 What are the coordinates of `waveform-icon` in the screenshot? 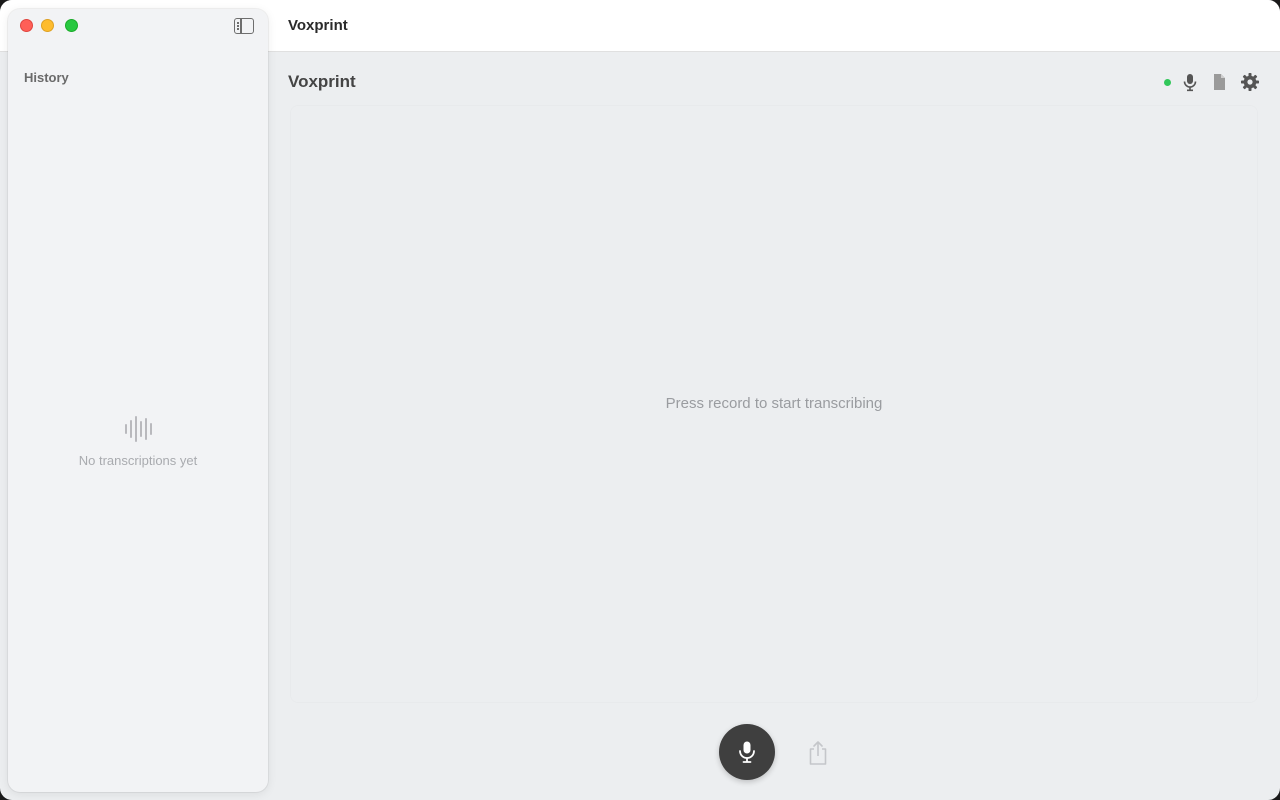 It's located at (138, 429).